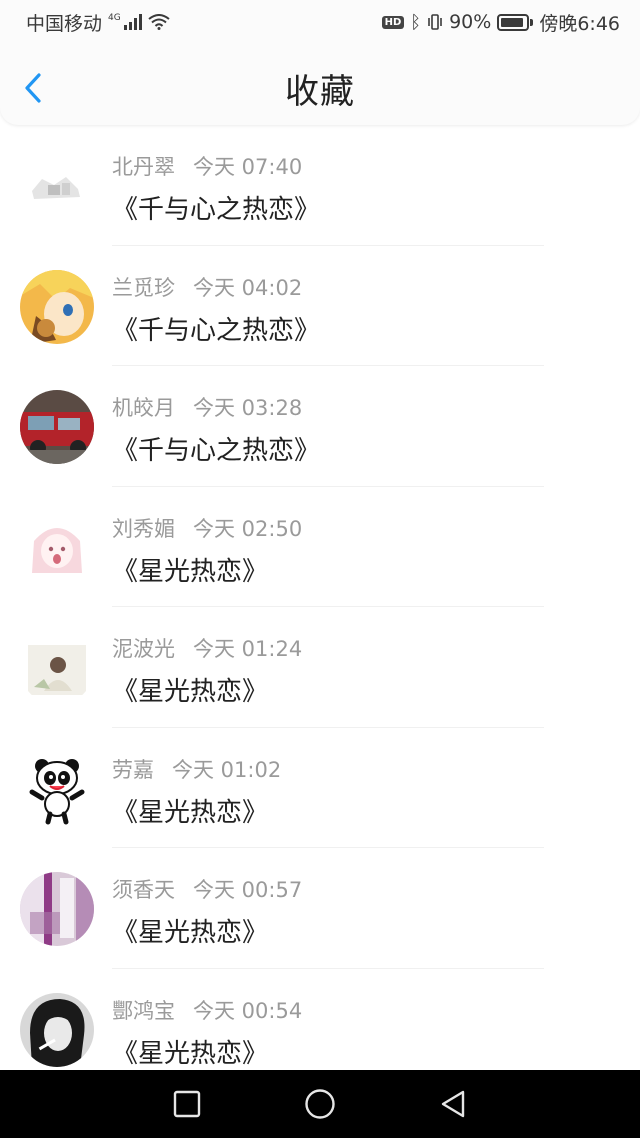  I want to click on app-header: 中国移动 4G HD ᛒ 90% 傍晚6:46 收藏, so click(320, 62).